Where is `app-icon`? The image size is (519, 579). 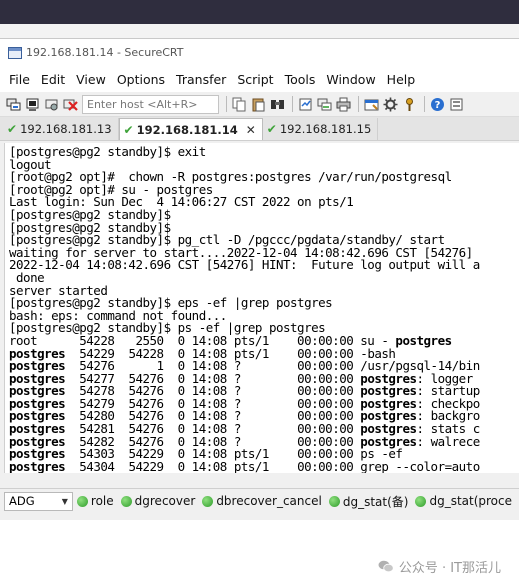 app-icon is located at coordinates (15, 52).